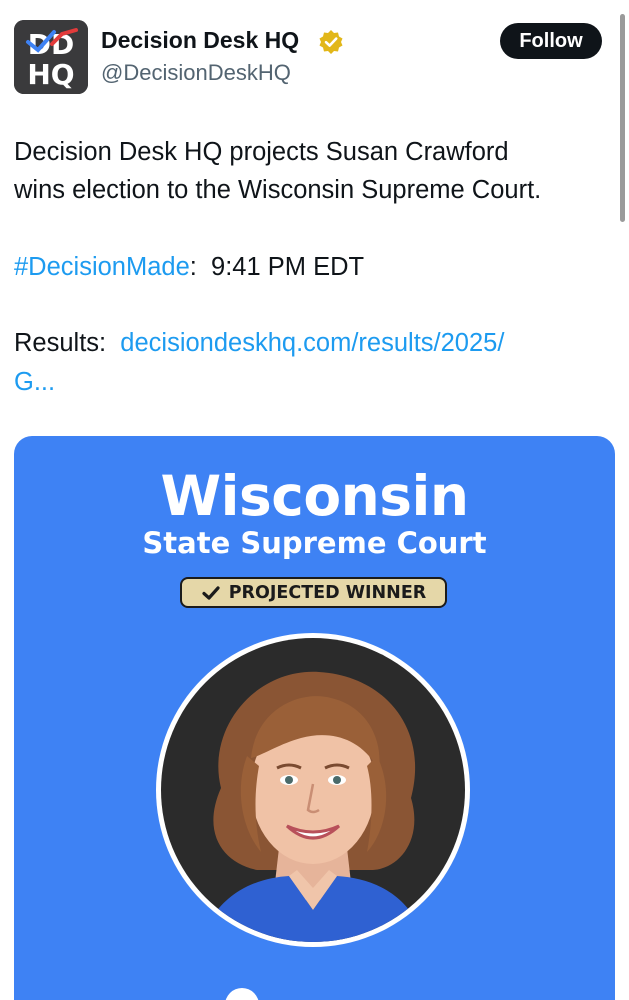  I want to click on results-link: decisiondeskhq.com/results/2025/, so click(312, 343).